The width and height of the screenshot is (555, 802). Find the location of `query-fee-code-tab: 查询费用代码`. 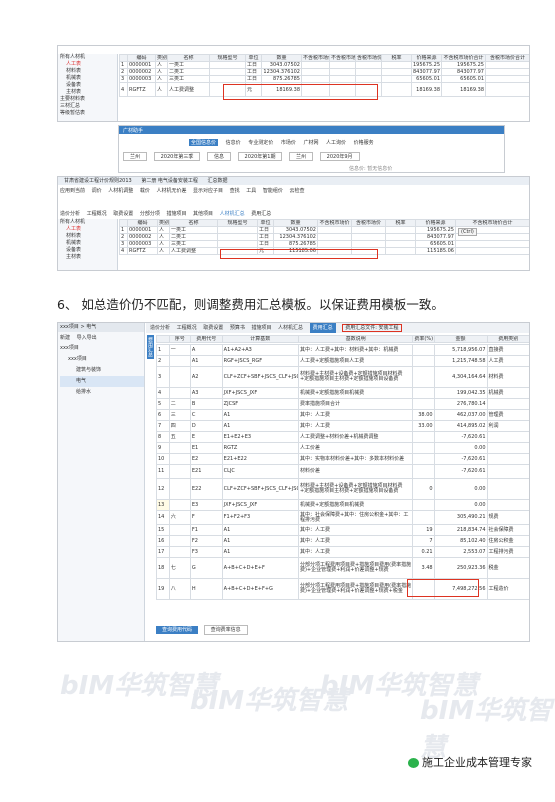

query-fee-code-tab: 查询费用代码 is located at coordinates (177, 630).